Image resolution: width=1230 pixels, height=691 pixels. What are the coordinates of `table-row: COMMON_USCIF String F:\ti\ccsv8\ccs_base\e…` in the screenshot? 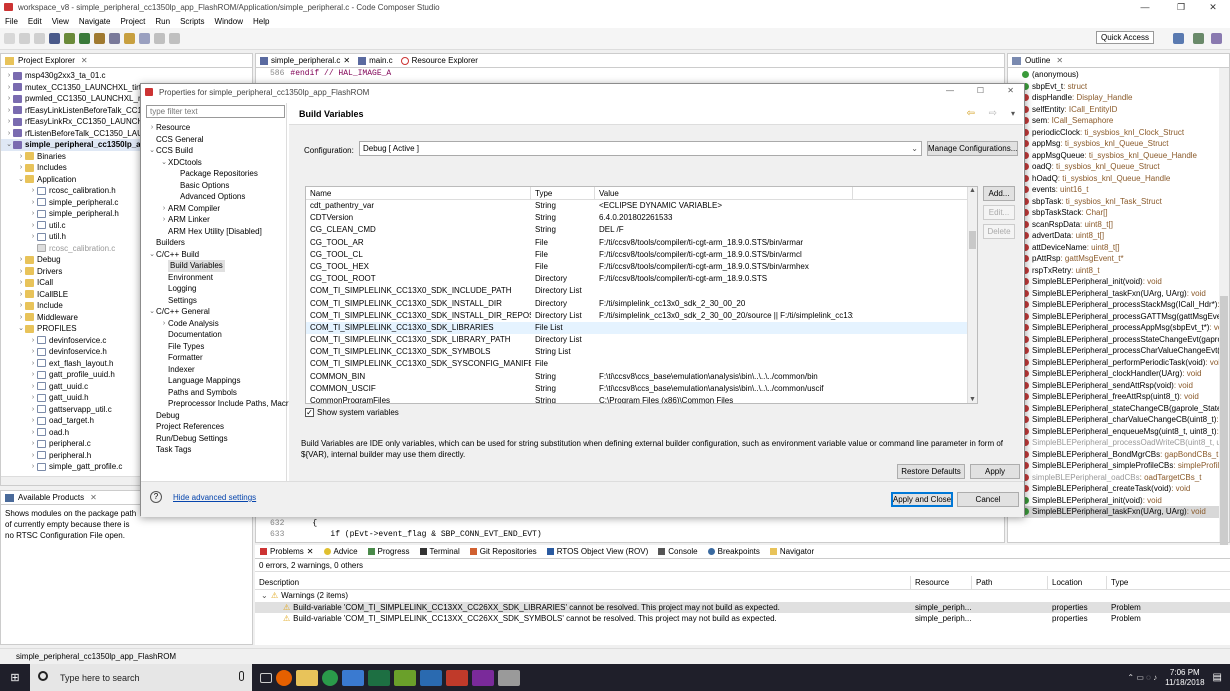 It's located at (641, 389).